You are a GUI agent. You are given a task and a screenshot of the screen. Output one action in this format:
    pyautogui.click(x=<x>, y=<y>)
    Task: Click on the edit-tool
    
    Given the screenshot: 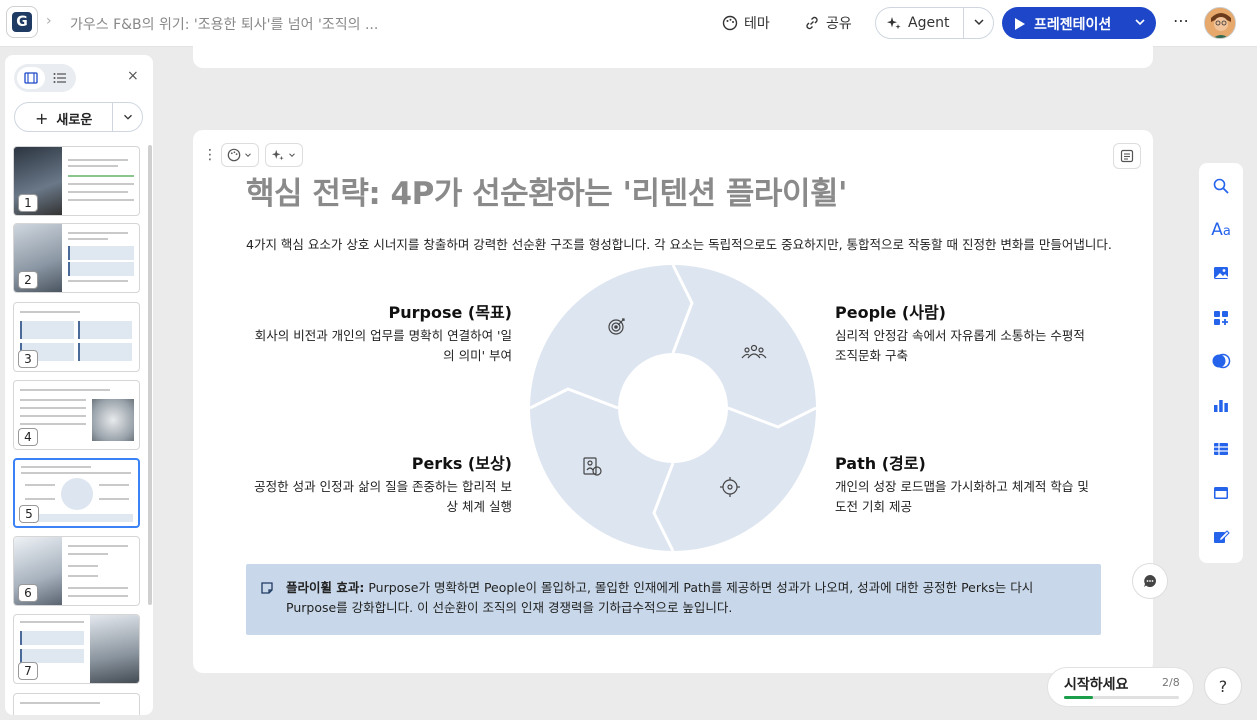 What is the action you would take?
    pyautogui.click(x=1221, y=536)
    